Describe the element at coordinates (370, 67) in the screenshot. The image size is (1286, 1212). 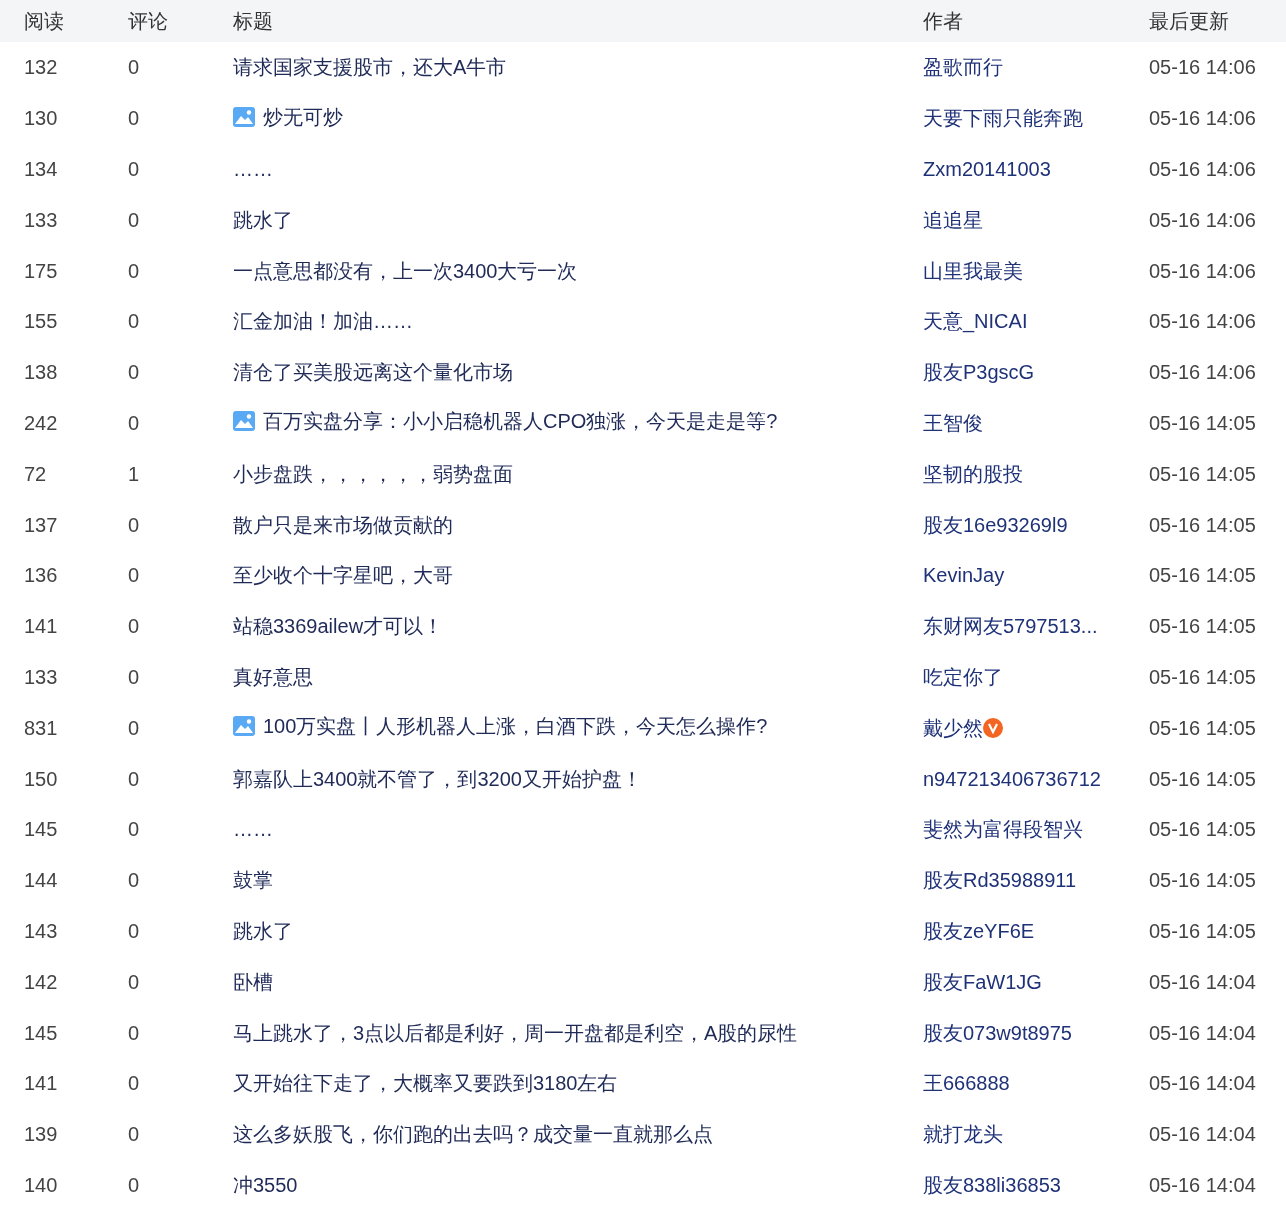
I see `post-title-link: 请求国家支援股市，还大A牛市` at that location.